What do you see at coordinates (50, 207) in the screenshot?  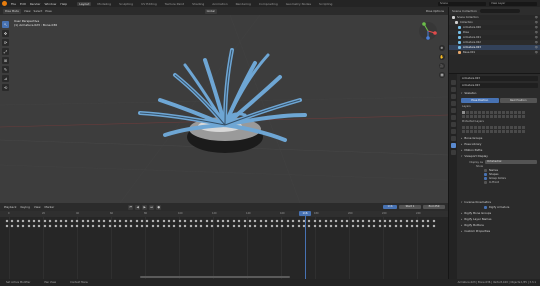 I see `marker-menu: Marker` at bounding box center [50, 207].